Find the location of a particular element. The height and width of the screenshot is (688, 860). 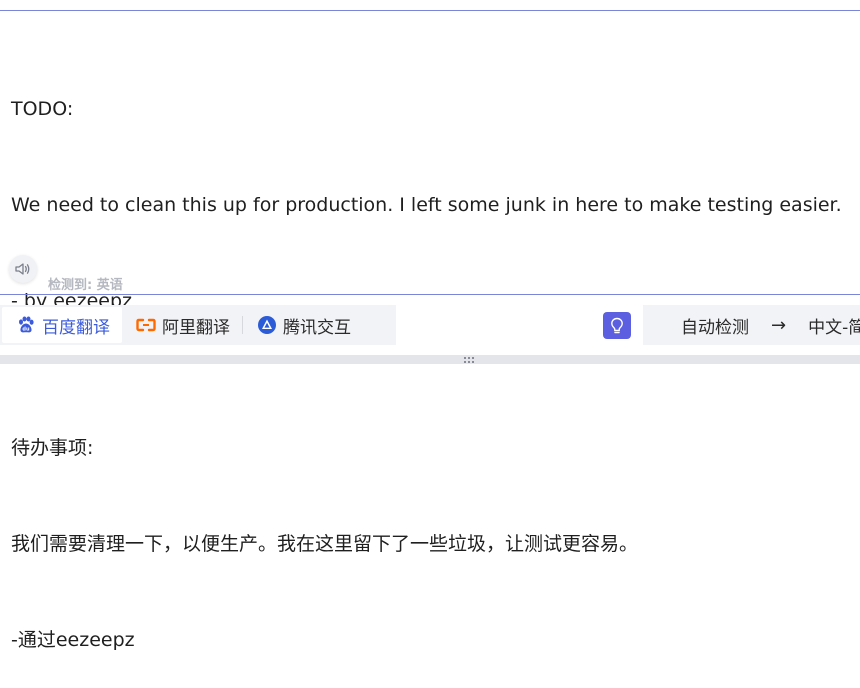

engine-toolbar: du 百度翻译 阿里翻译 腾讯交互 自动检测 → 中文-简 is located at coordinates (430, 325).